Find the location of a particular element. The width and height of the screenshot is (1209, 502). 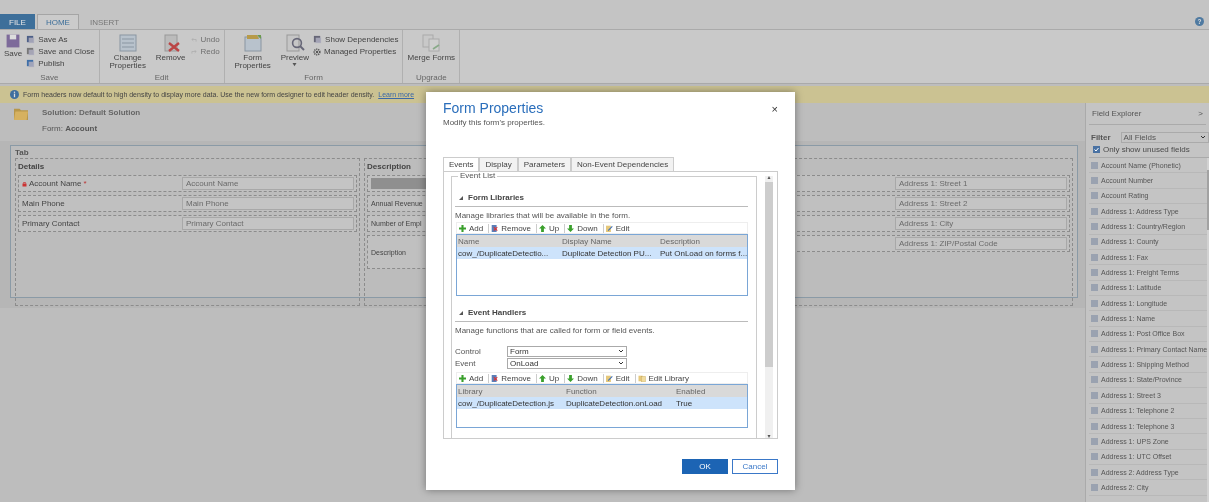

grid-row: cow_/DuplicateDetection.js DuplicateDetection.onLoad True is located at coordinates (602, 403).